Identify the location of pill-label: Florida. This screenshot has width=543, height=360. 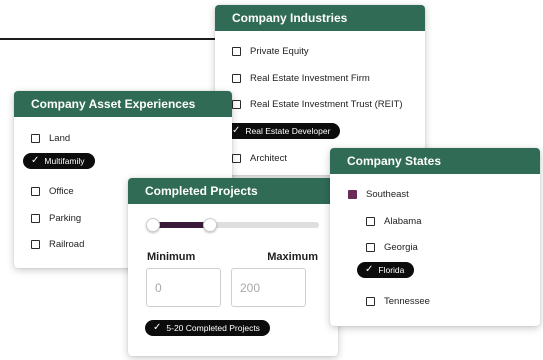
(391, 270).